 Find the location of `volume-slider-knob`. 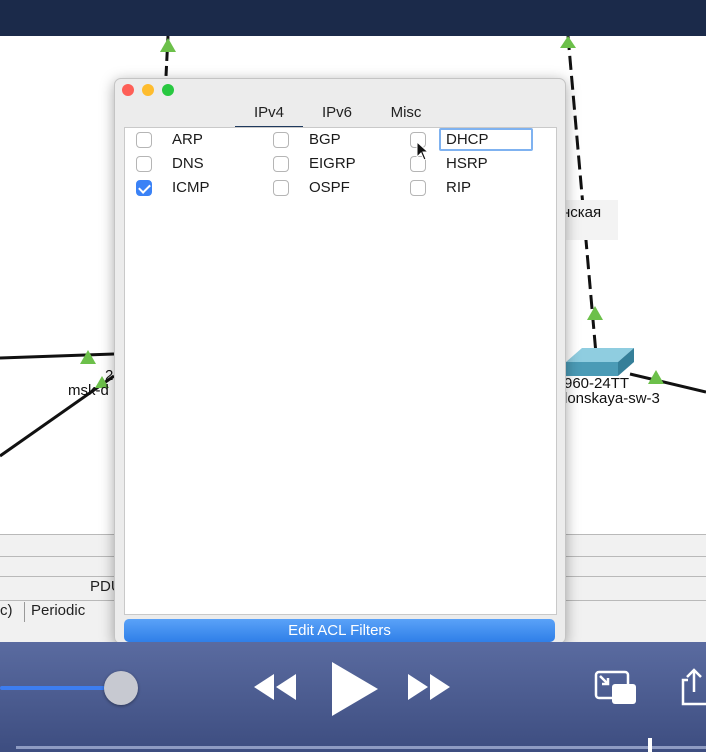

volume-slider-knob is located at coordinates (121, 688).